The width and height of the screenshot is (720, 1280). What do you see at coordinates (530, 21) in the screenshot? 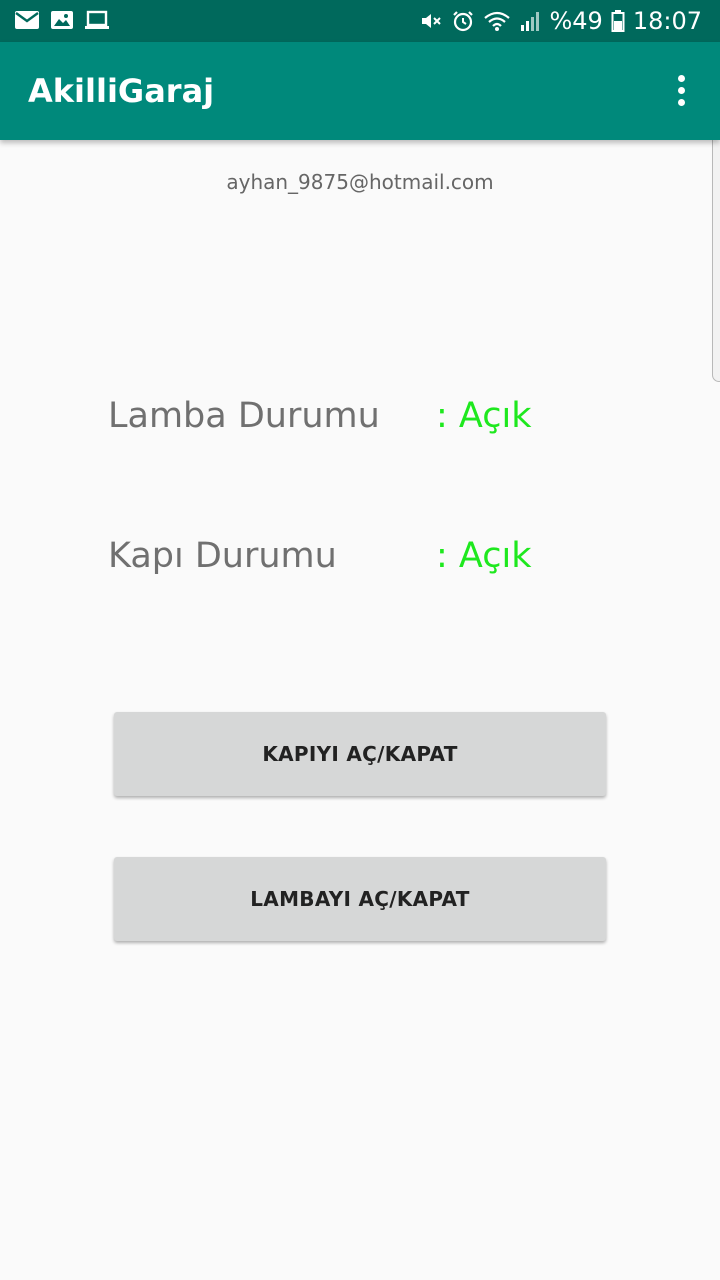
I see `signal-icon` at bounding box center [530, 21].